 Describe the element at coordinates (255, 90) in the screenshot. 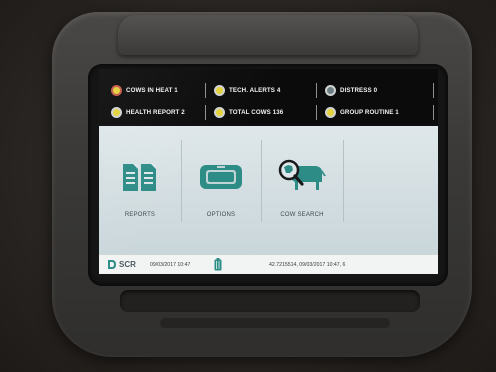

I see `status-label: TECH. ALERTS 4` at that location.